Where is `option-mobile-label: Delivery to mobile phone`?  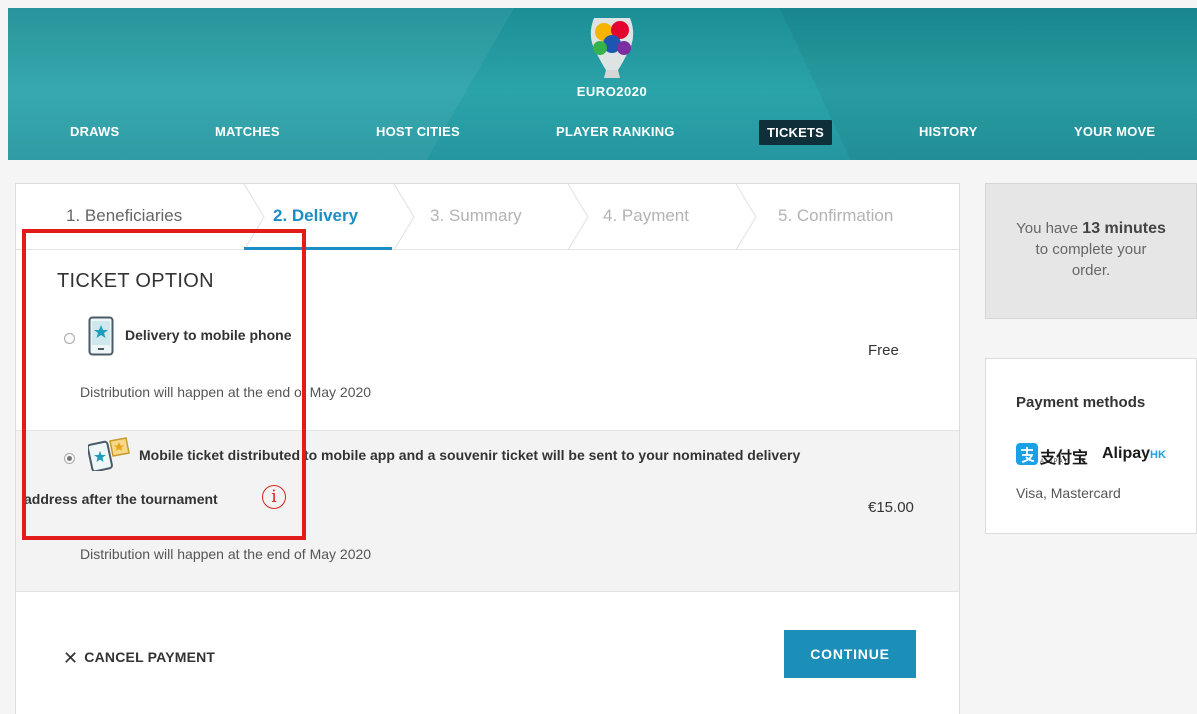 option-mobile-label: Delivery to mobile phone is located at coordinates (208, 335).